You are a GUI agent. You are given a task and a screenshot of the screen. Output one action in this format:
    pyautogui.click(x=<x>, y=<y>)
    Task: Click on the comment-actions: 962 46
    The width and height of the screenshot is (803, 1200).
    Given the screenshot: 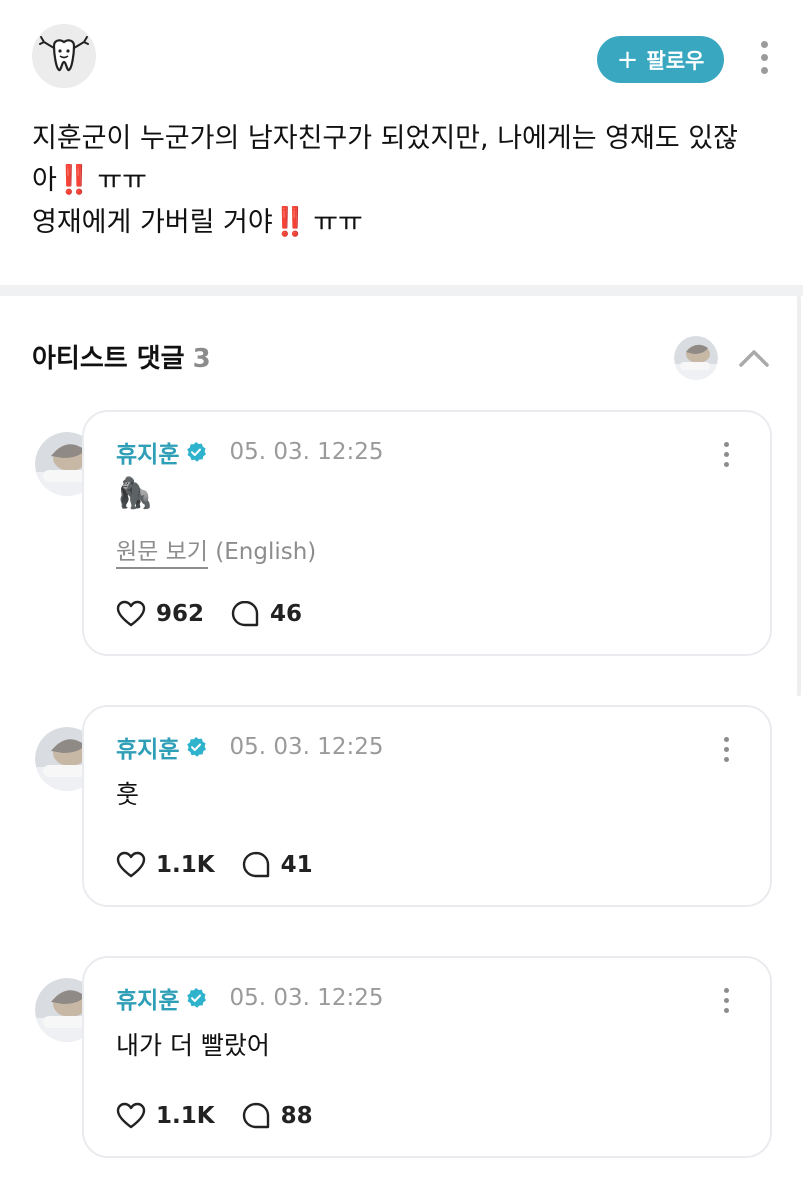 What is the action you would take?
    pyautogui.click(x=222, y=614)
    